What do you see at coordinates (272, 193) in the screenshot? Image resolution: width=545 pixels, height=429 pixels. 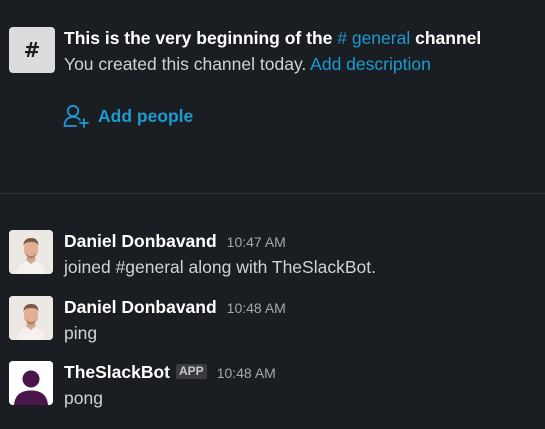 I see `divider` at bounding box center [272, 193].